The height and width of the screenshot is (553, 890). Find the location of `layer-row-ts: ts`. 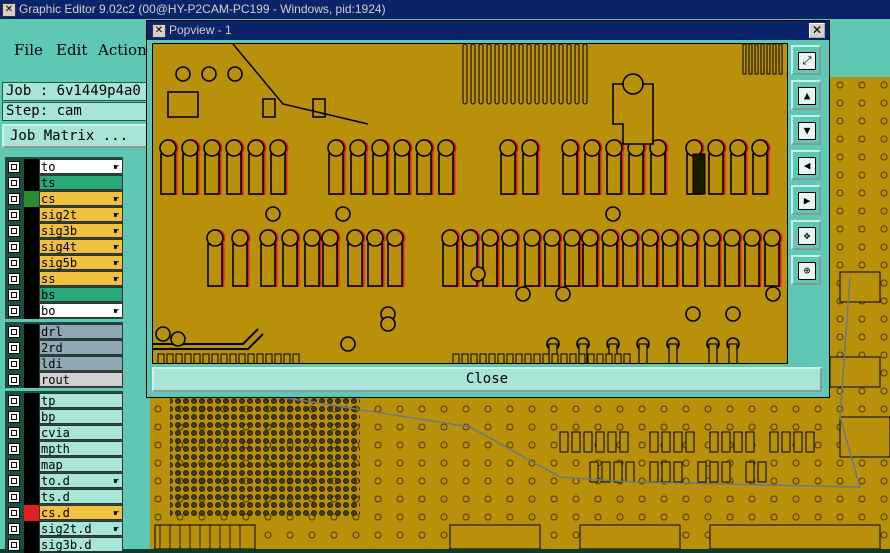

layer-row-ts: ts is located at coordinates (64, 183).